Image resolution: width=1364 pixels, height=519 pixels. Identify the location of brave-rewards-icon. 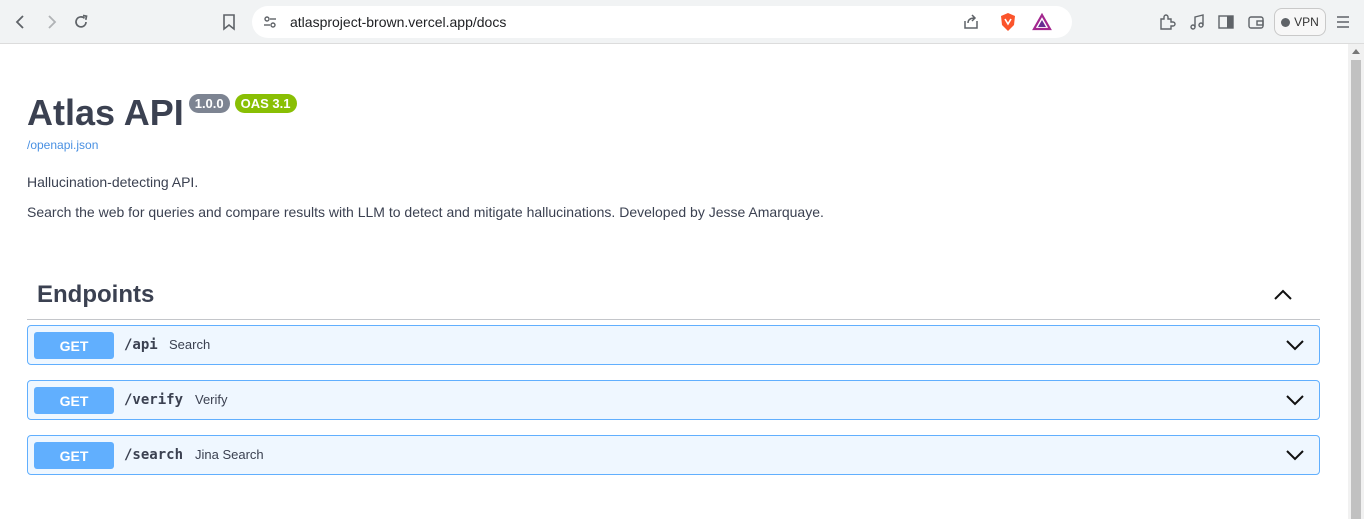
(1042, 22).